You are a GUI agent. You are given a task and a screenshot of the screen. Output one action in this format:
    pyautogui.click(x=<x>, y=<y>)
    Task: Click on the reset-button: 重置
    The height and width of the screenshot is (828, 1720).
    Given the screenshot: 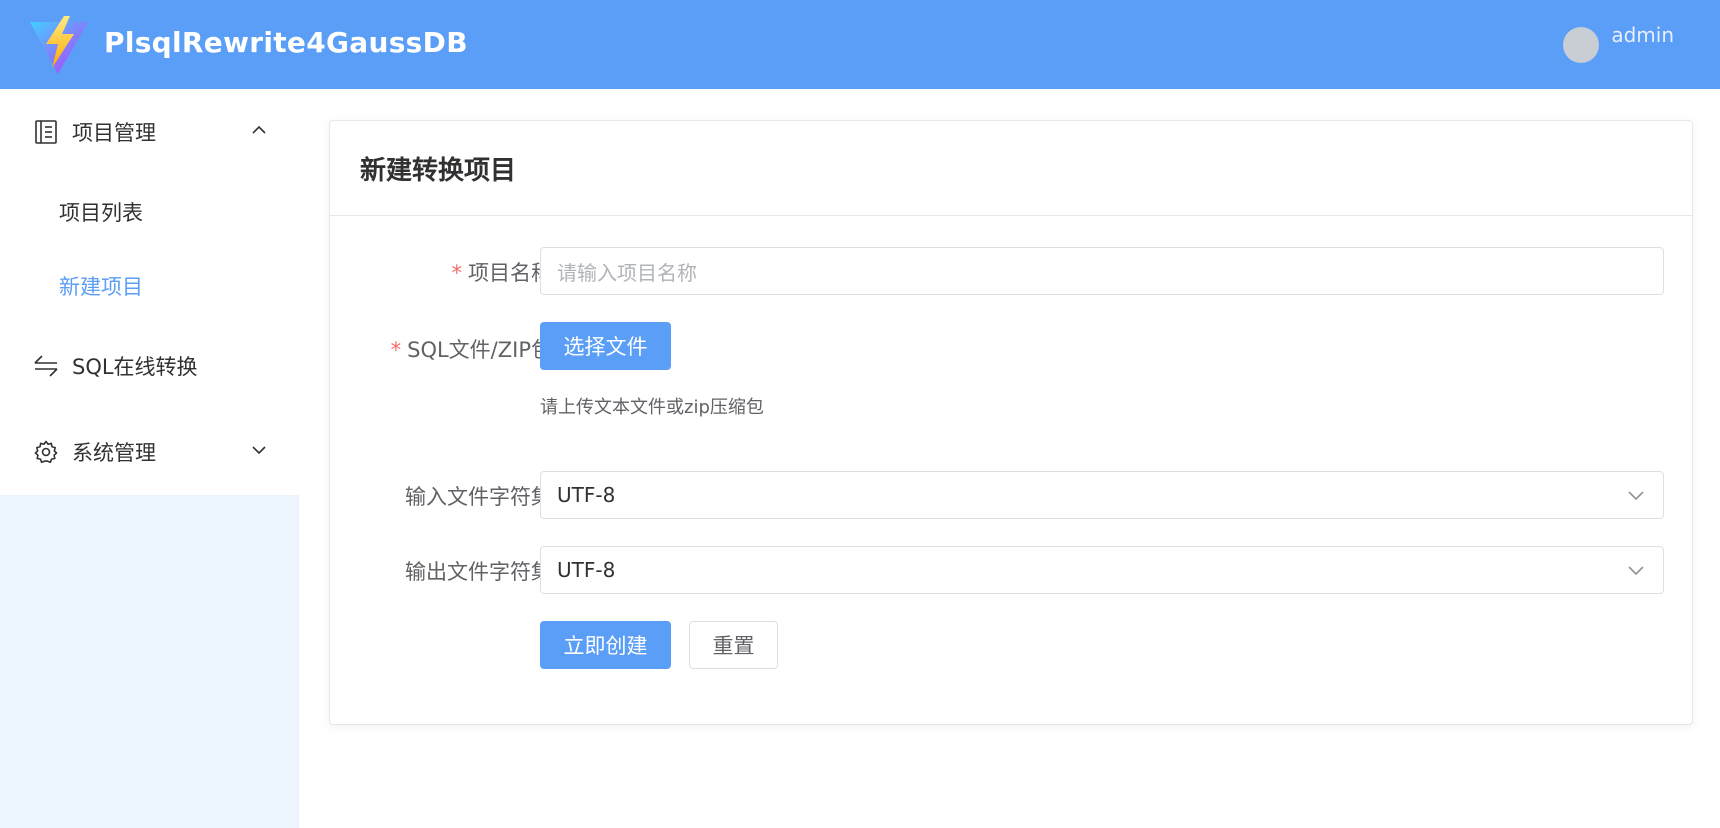 What is the action you would take?
    pyautogui.click(x=733, y=645)
    